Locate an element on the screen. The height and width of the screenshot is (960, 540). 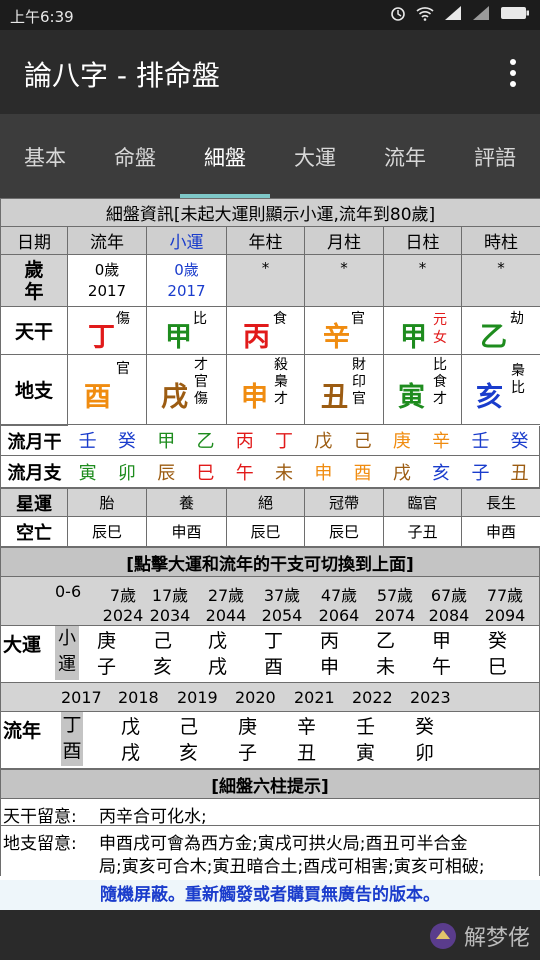
liuyue-zhi-2: 卯 is located at coordinates (127, 471).